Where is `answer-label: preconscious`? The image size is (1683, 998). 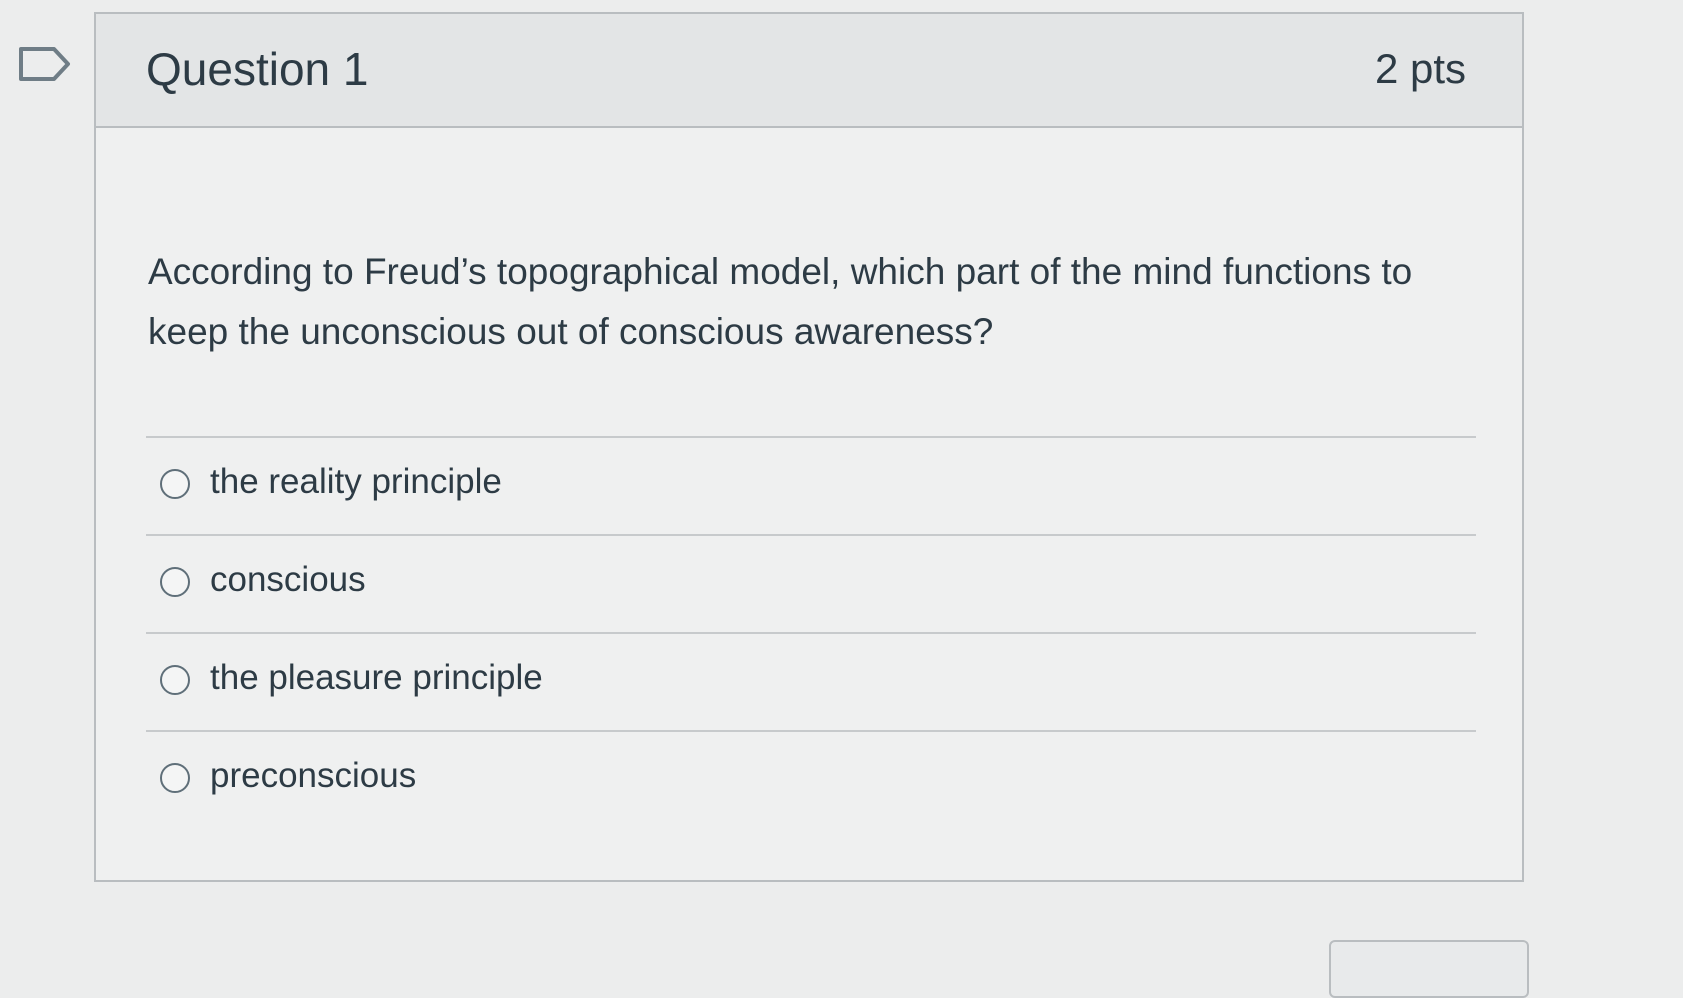 answer-label: preconscious is located at coordinates (313, 776).